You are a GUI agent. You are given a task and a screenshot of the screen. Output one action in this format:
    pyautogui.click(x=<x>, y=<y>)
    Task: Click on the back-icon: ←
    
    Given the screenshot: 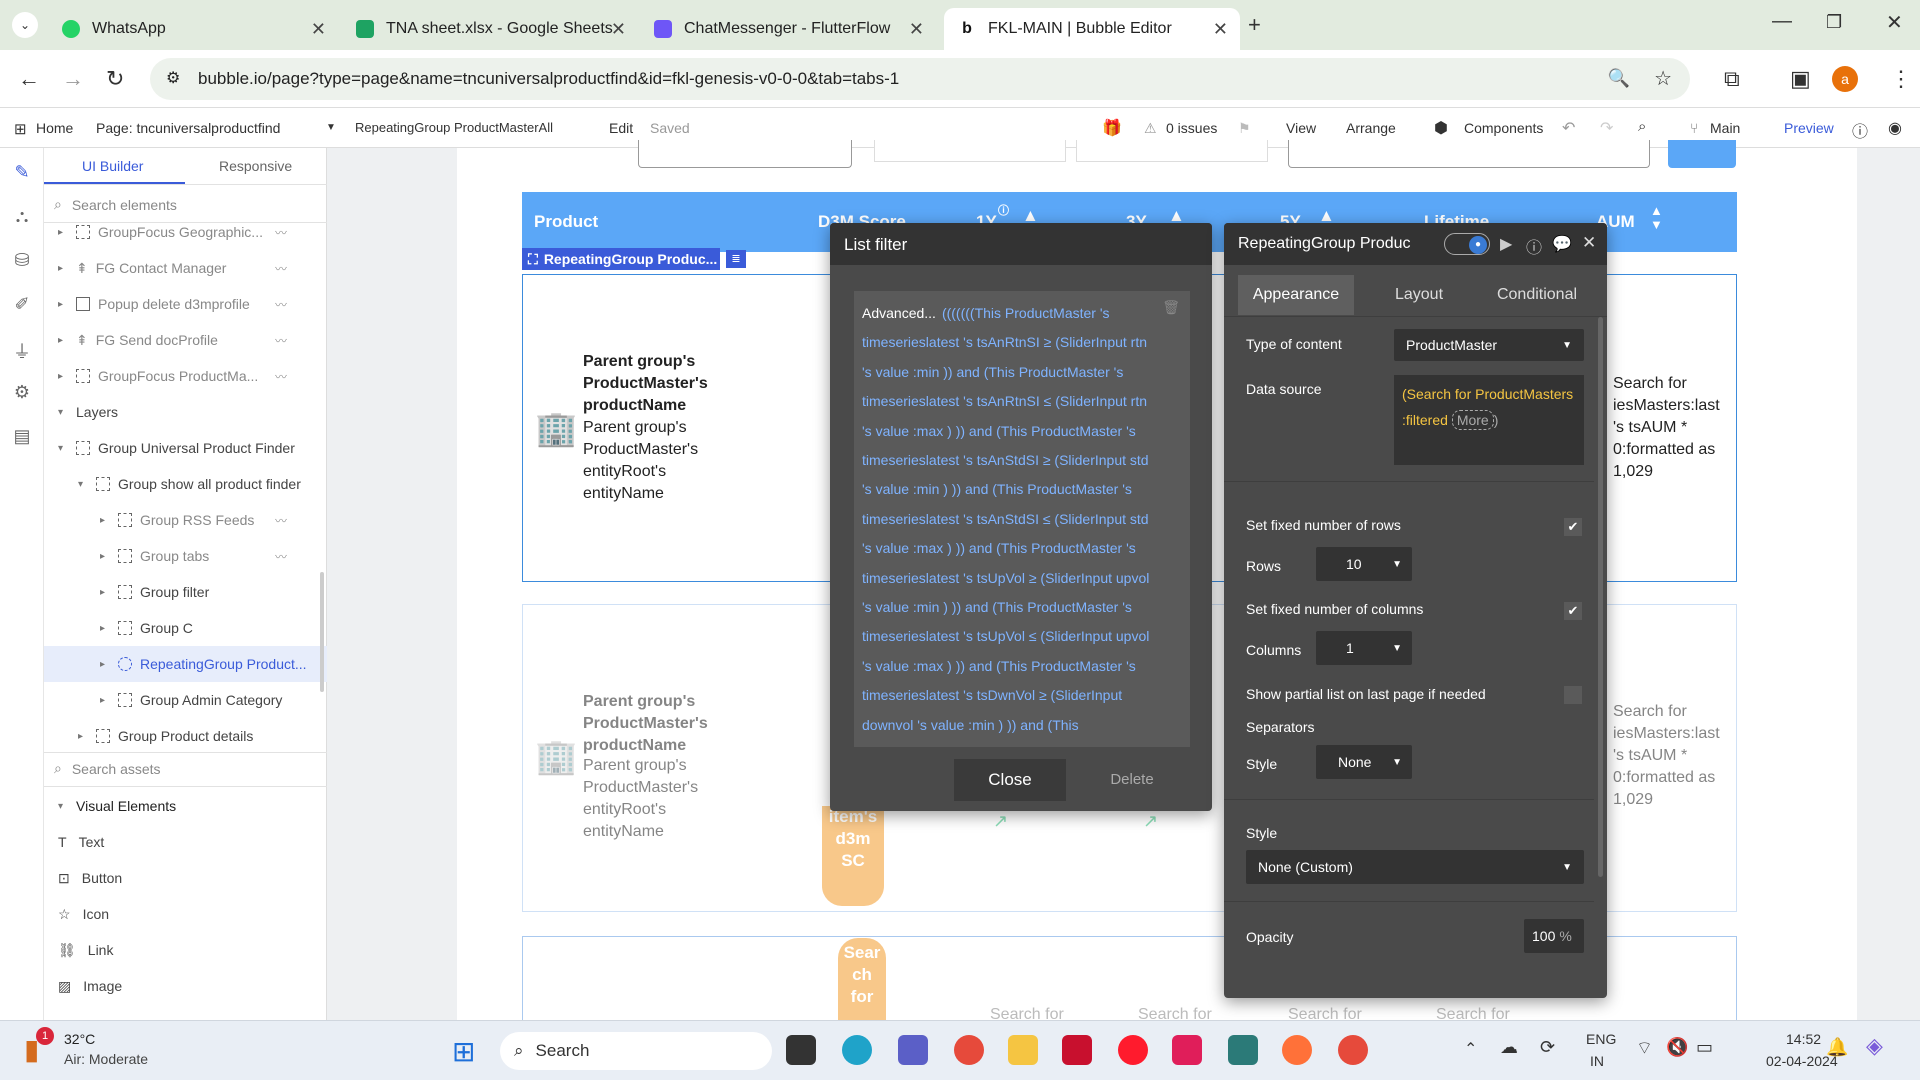 What is the action you would take?
    pyautogui.click(x=29, y=79)
    